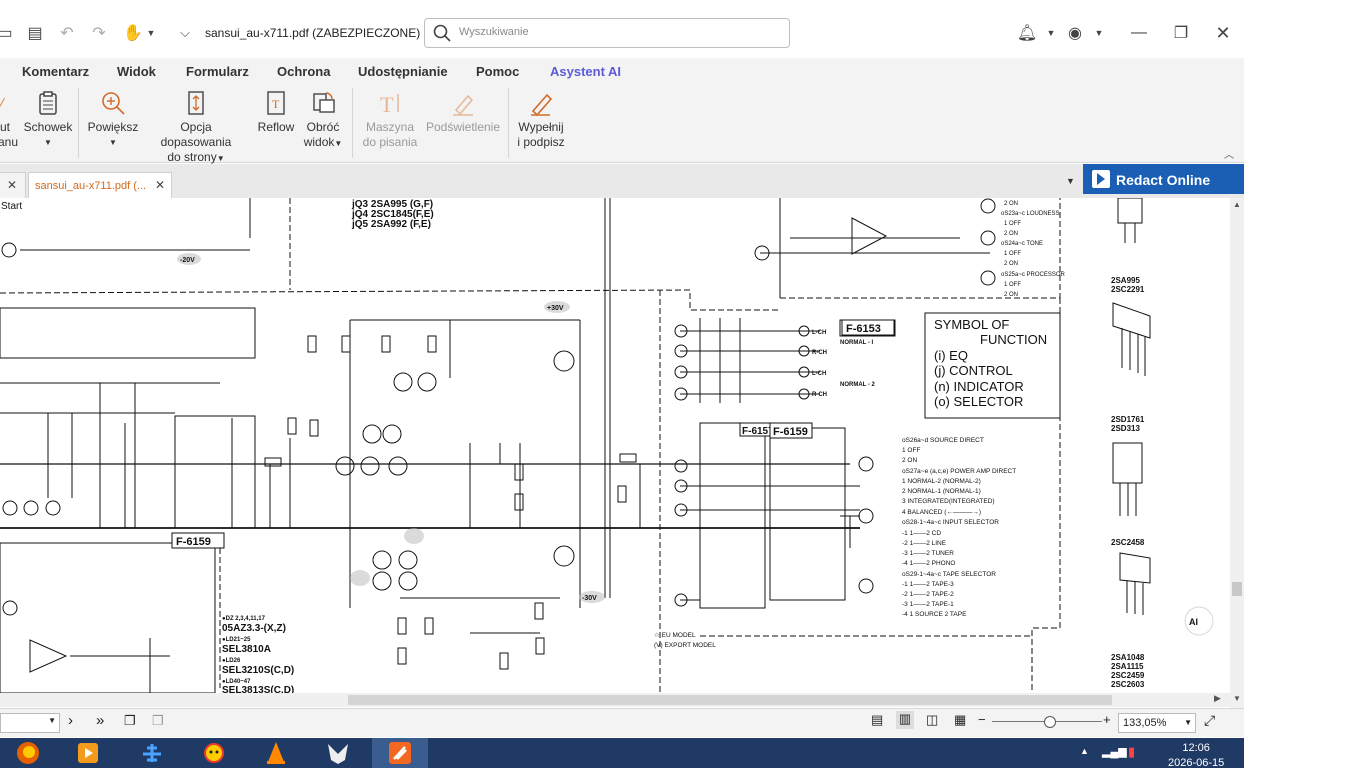 This screenshot has width=1366, height=769. I want to click on bell-icon: 🔔︎, so click(1027, 33).